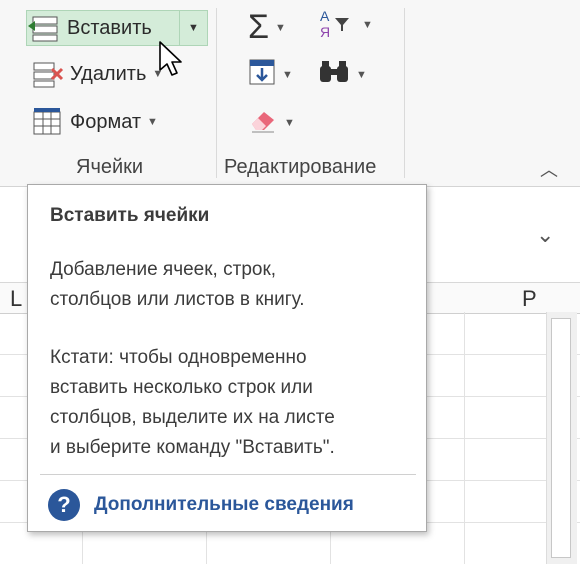 This screenshot has width=580, height=564. I want to click on collapse-ribbon-icon: ︿, so click(549, 169).